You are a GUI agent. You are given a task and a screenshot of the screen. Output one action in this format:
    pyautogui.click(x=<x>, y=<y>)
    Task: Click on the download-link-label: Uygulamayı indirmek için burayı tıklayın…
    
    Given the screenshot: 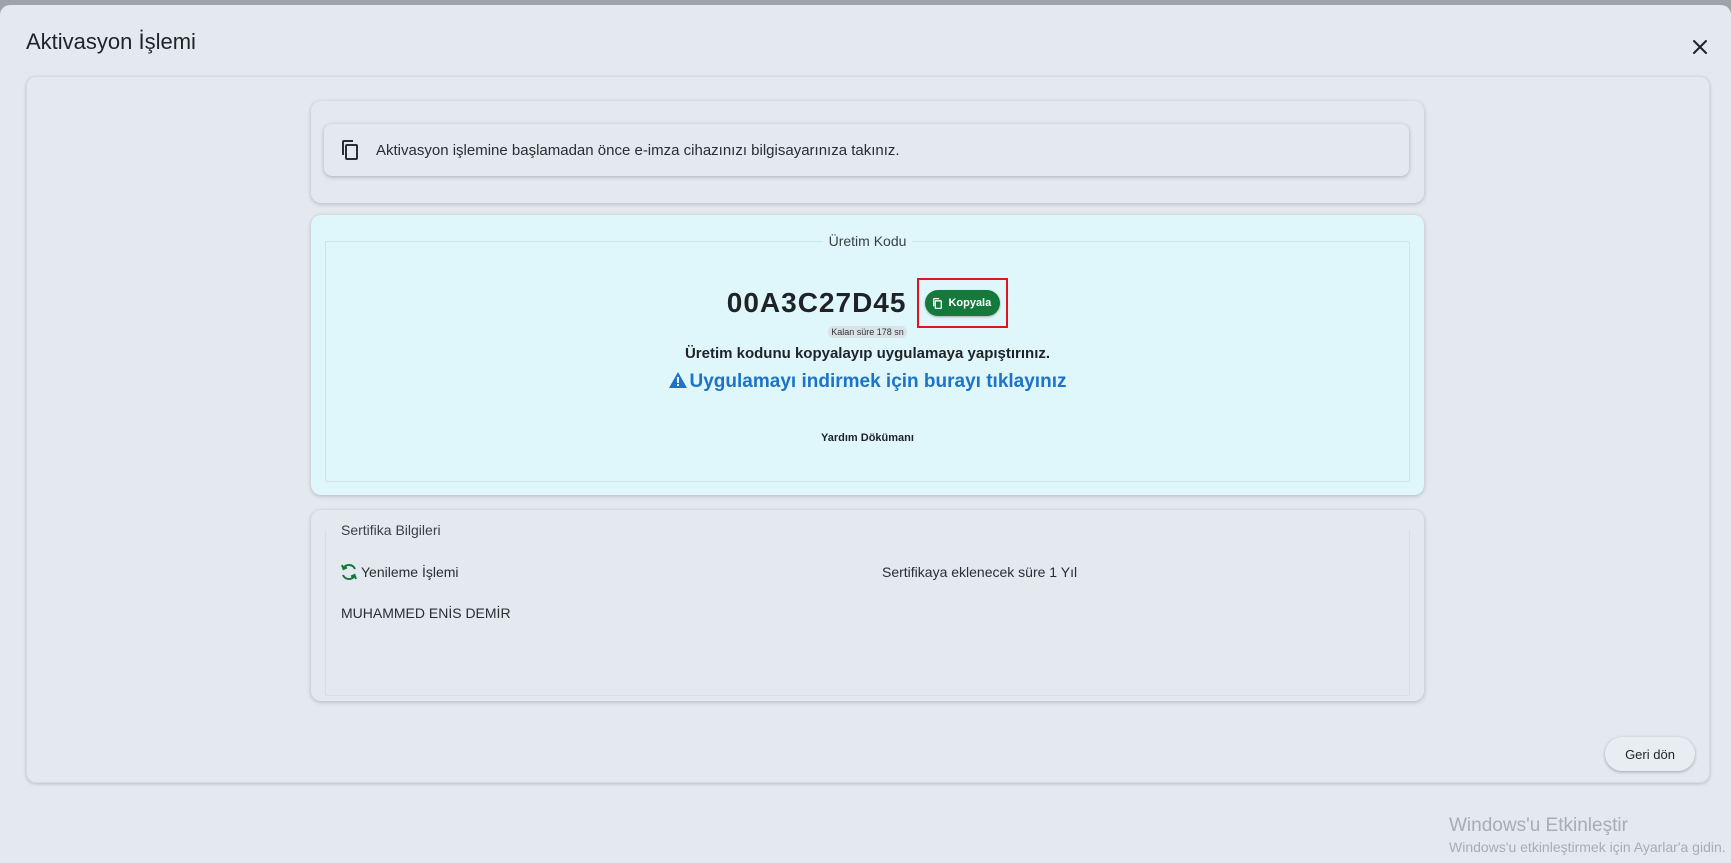 What is the action you would take?
    pyautogui.click(x=878, y=381)
    